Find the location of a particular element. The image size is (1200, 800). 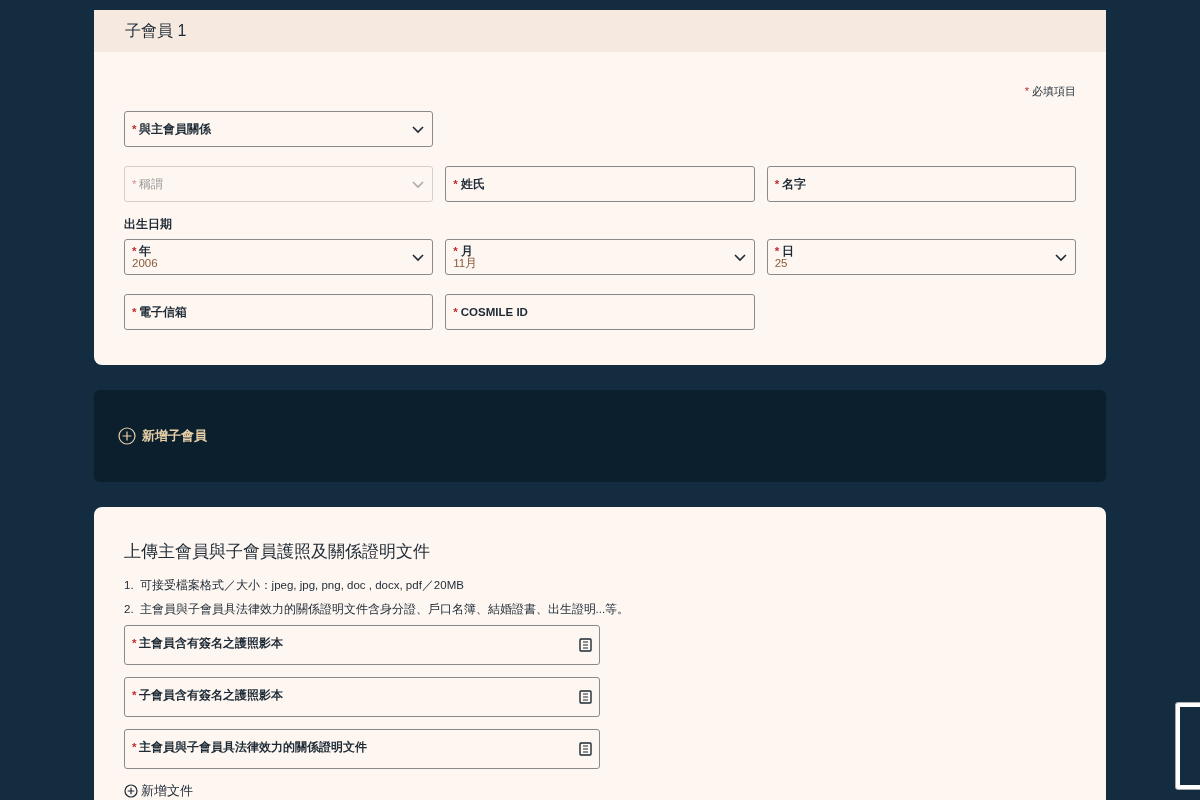

note-text: 主會員與子會員具法律效力的關係證明文件含身分證、戶口名簿、結婚證書、出生證明...等。 is located at coordinates (384, 609).